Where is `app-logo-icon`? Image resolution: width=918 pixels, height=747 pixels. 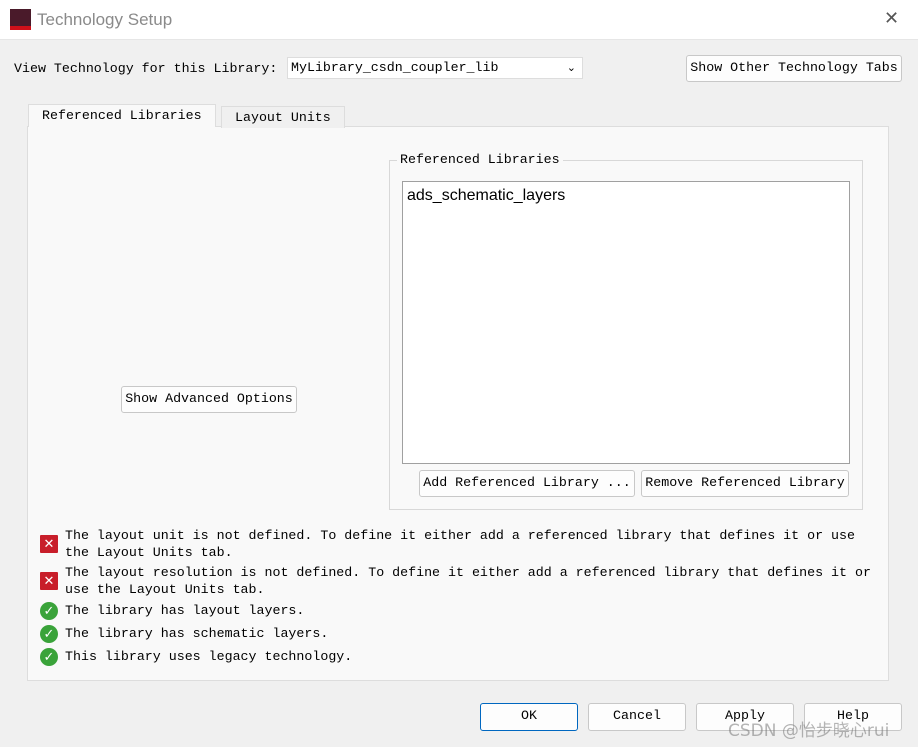 app-logo-icon is located at coordinates (20, 19).